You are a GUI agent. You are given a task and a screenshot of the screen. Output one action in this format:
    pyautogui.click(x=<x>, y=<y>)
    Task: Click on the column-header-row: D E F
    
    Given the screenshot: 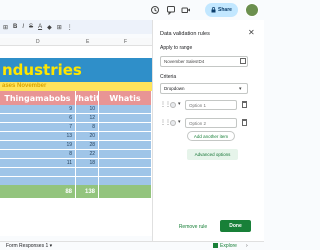 What is the action you would take?
    pyautogui.click(x=76, y=42)
    